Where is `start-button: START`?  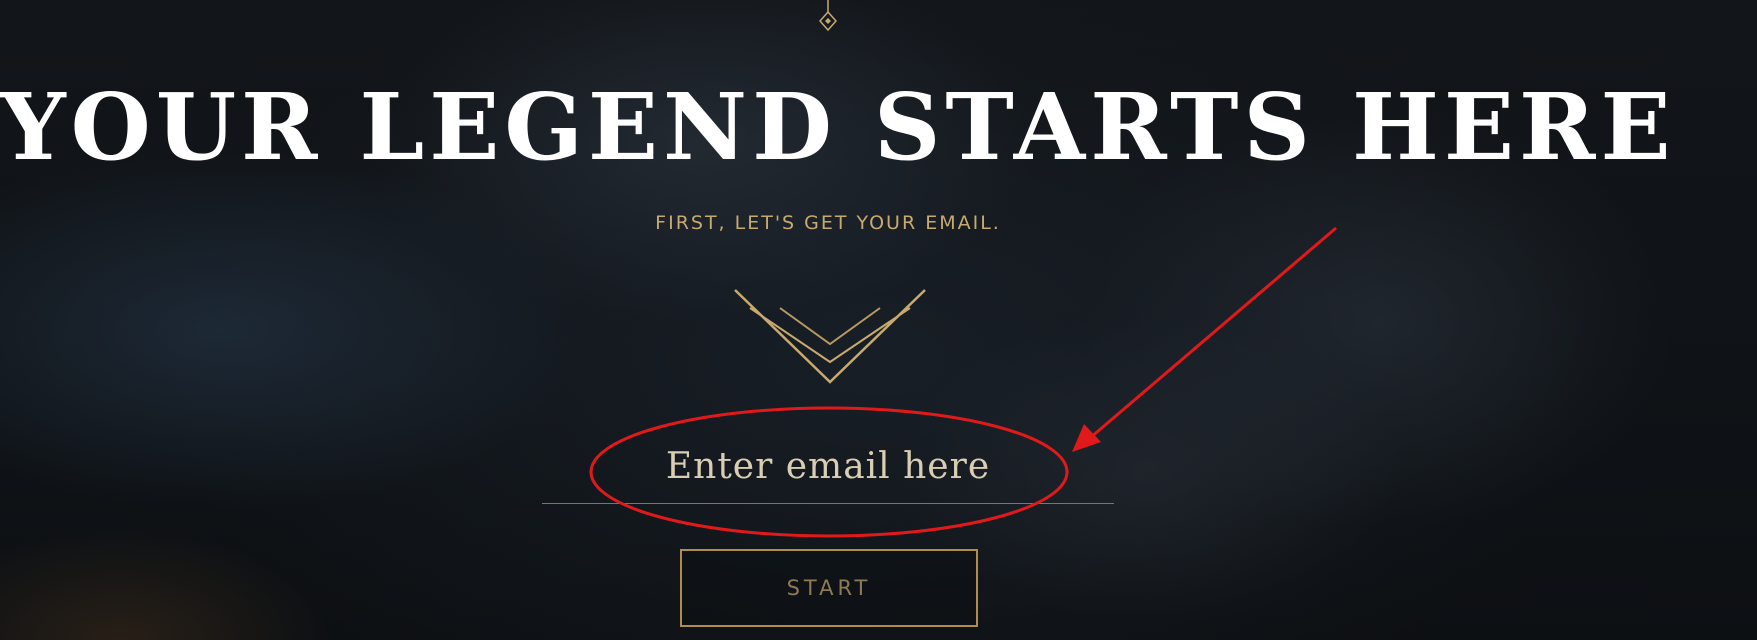
start-button: START is located at coordinates (829, 588).